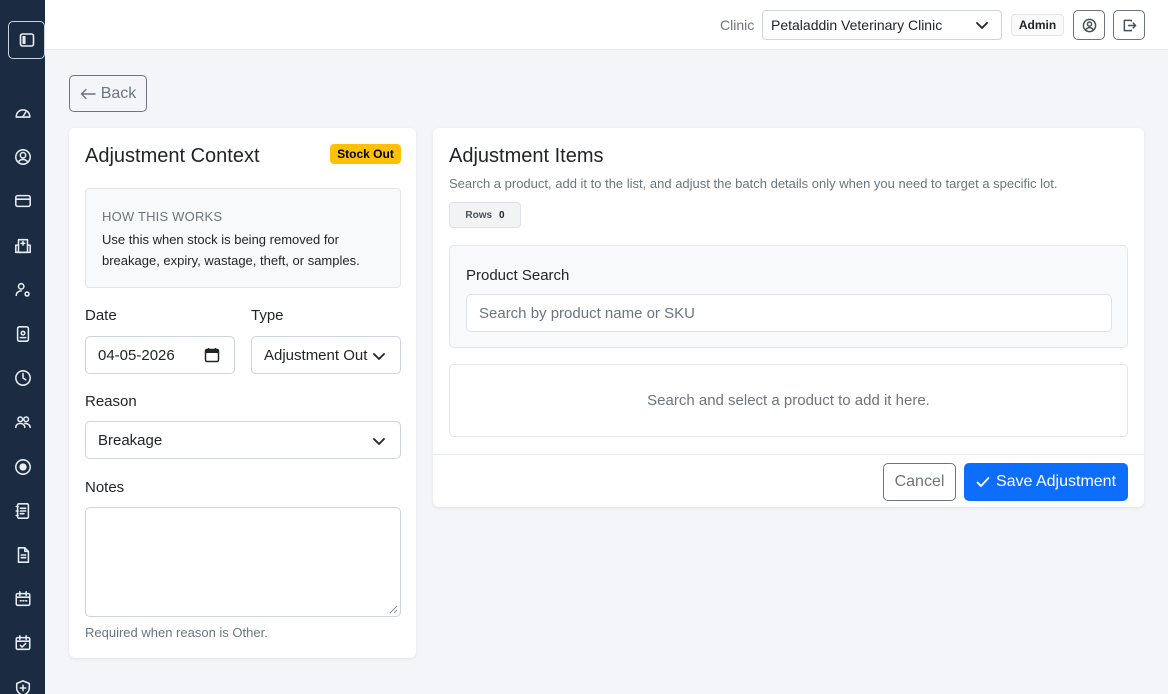 The width and height of the screenshot is (1168, 694). What do you see at coordinates (172, 156) in the screenshot?
I see `context-title: Adjustment Context` at bounding box center [172, 156].